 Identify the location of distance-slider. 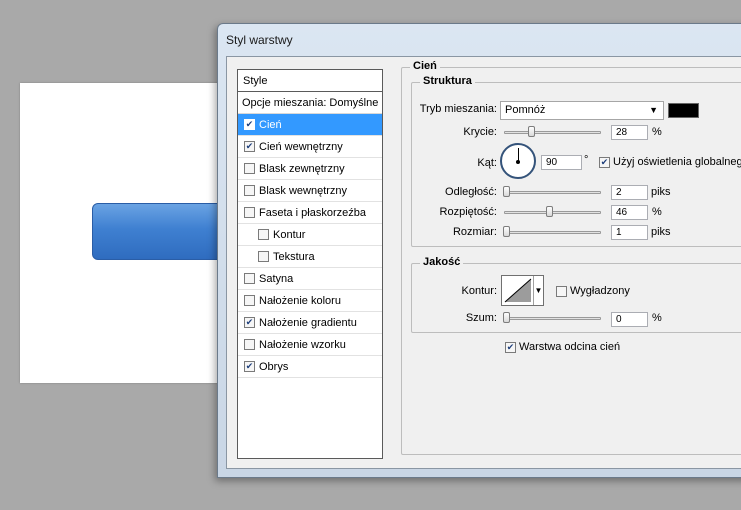
(552, 192).